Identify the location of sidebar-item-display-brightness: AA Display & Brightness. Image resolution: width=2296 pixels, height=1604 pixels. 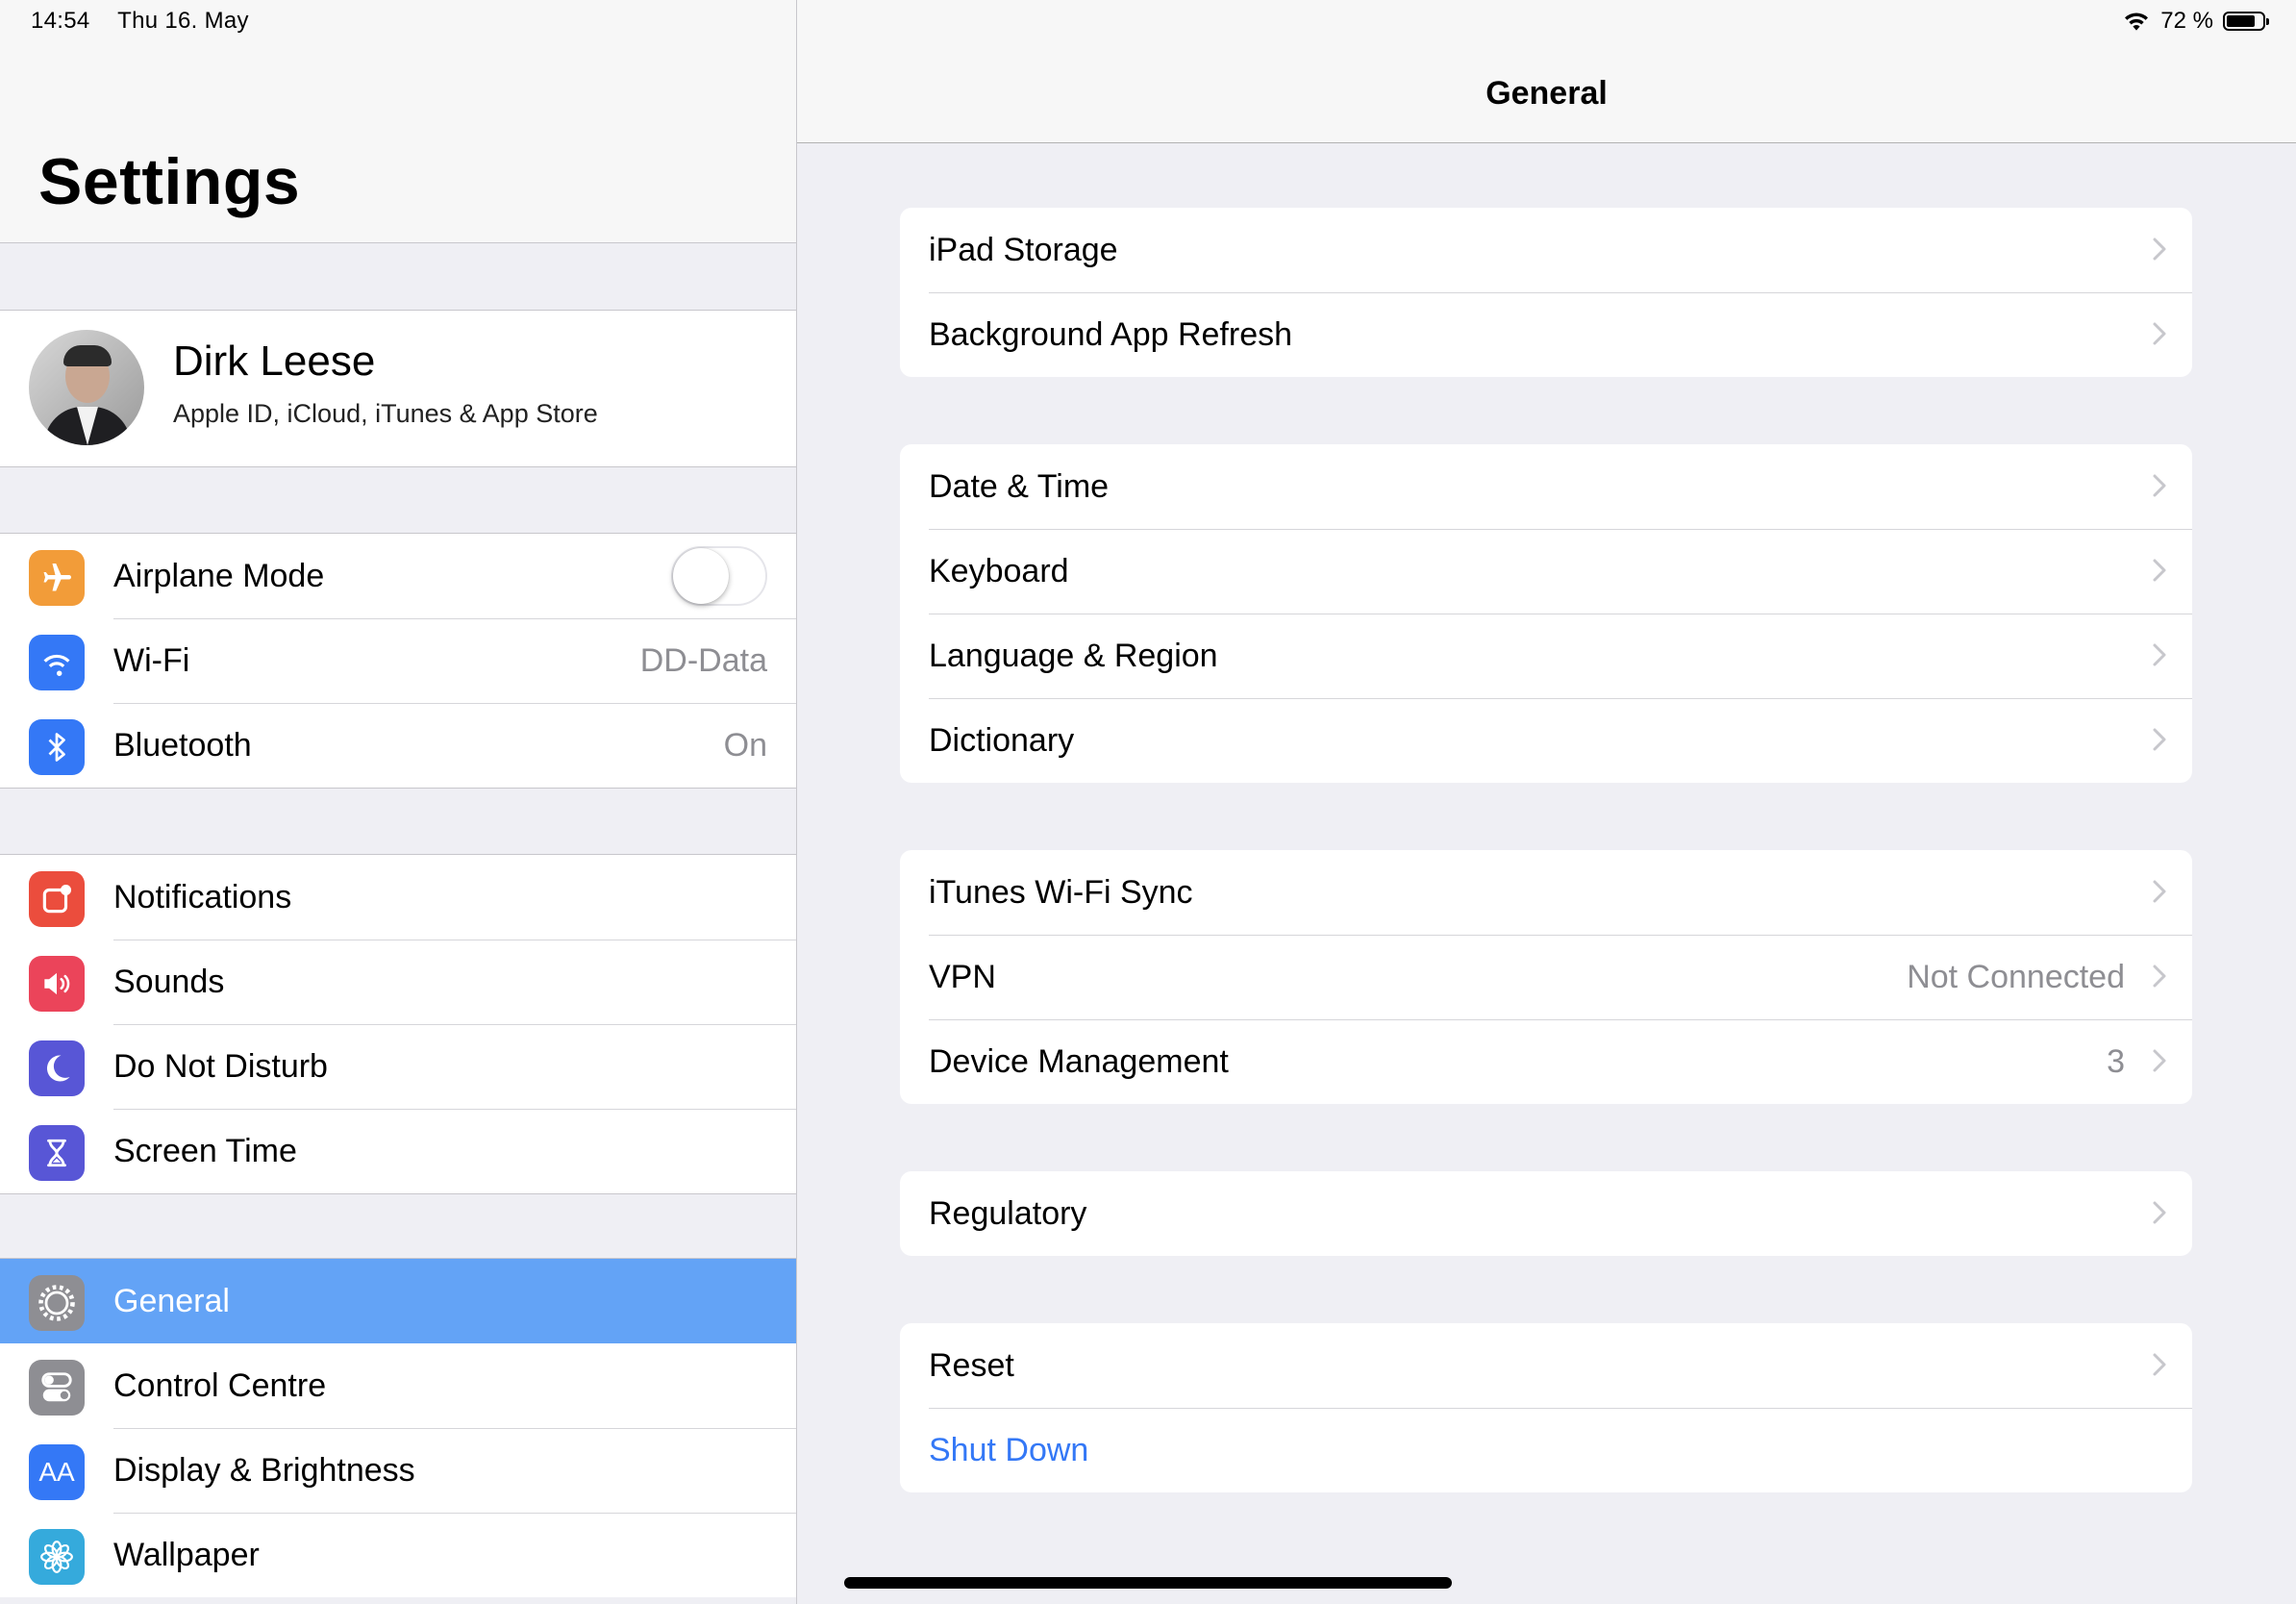
(398, 1470).